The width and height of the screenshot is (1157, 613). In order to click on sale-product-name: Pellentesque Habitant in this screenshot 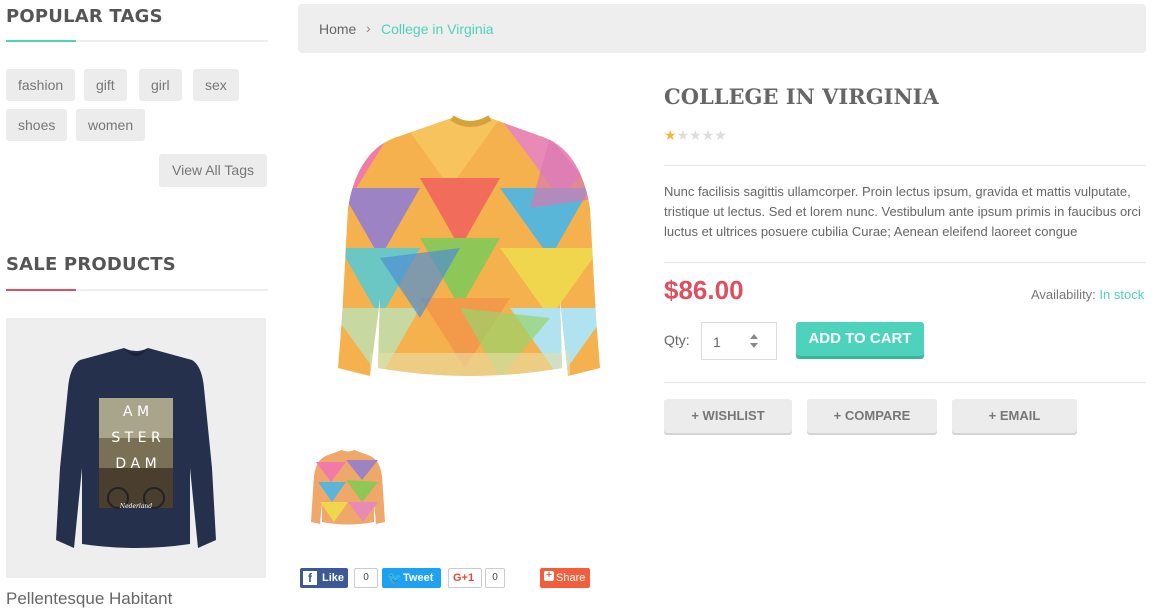, I will do `click(89, 599)`.